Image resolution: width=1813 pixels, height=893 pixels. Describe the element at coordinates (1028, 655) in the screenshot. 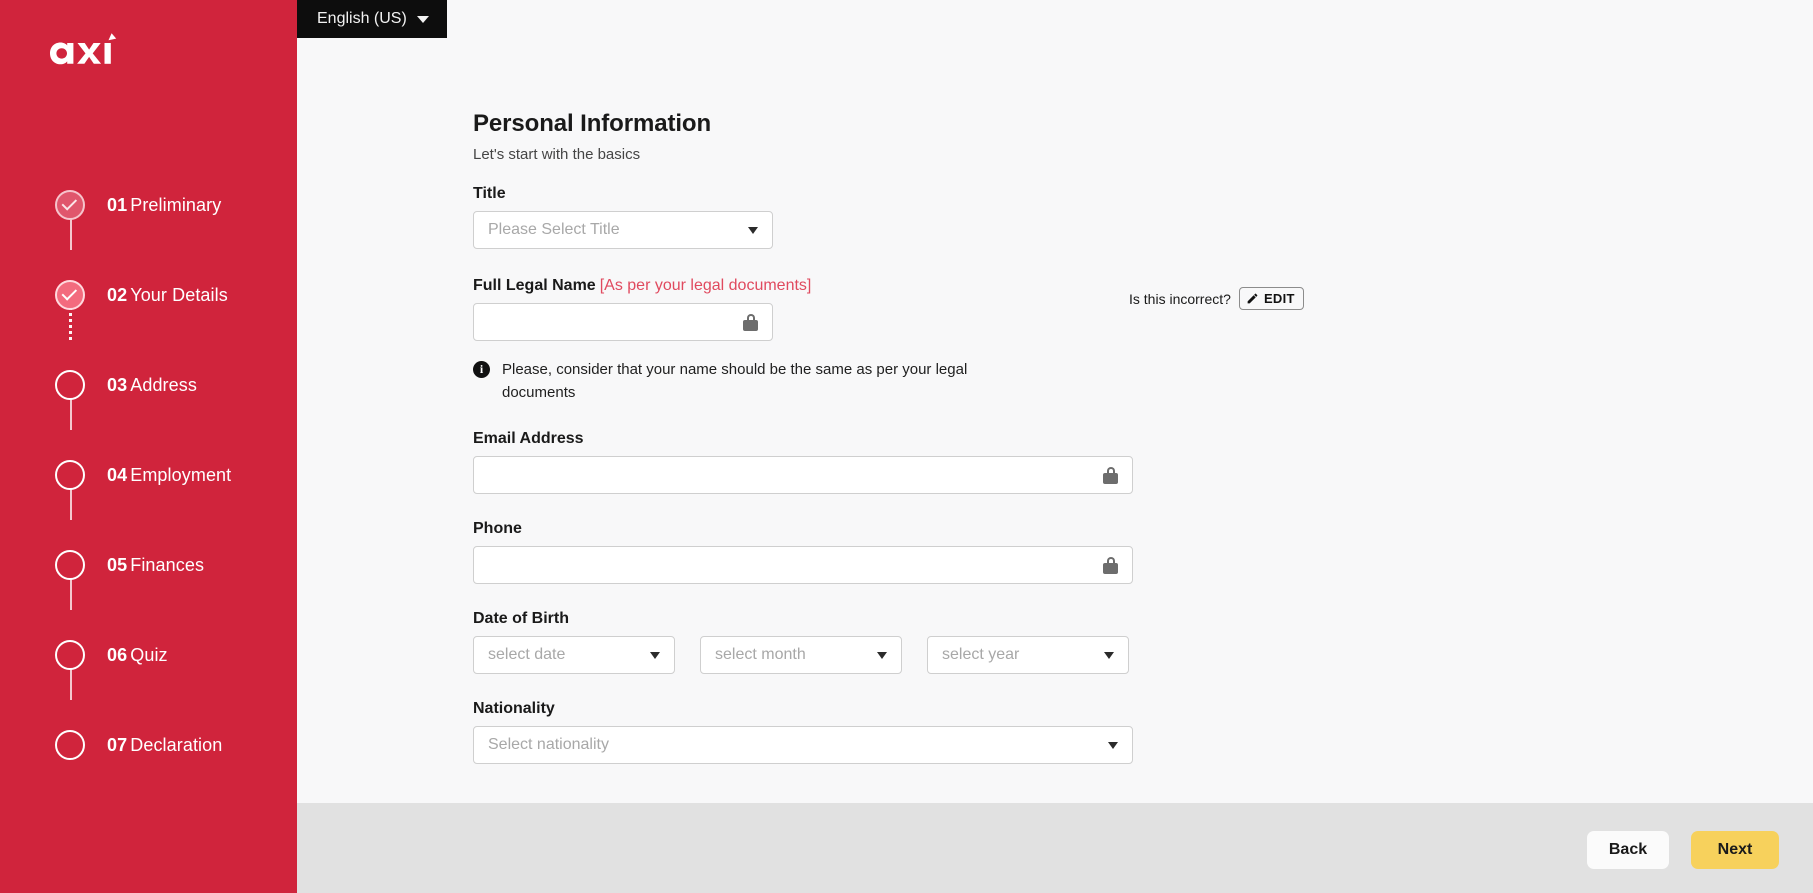

I see `dob-year-select: select year` at that location.